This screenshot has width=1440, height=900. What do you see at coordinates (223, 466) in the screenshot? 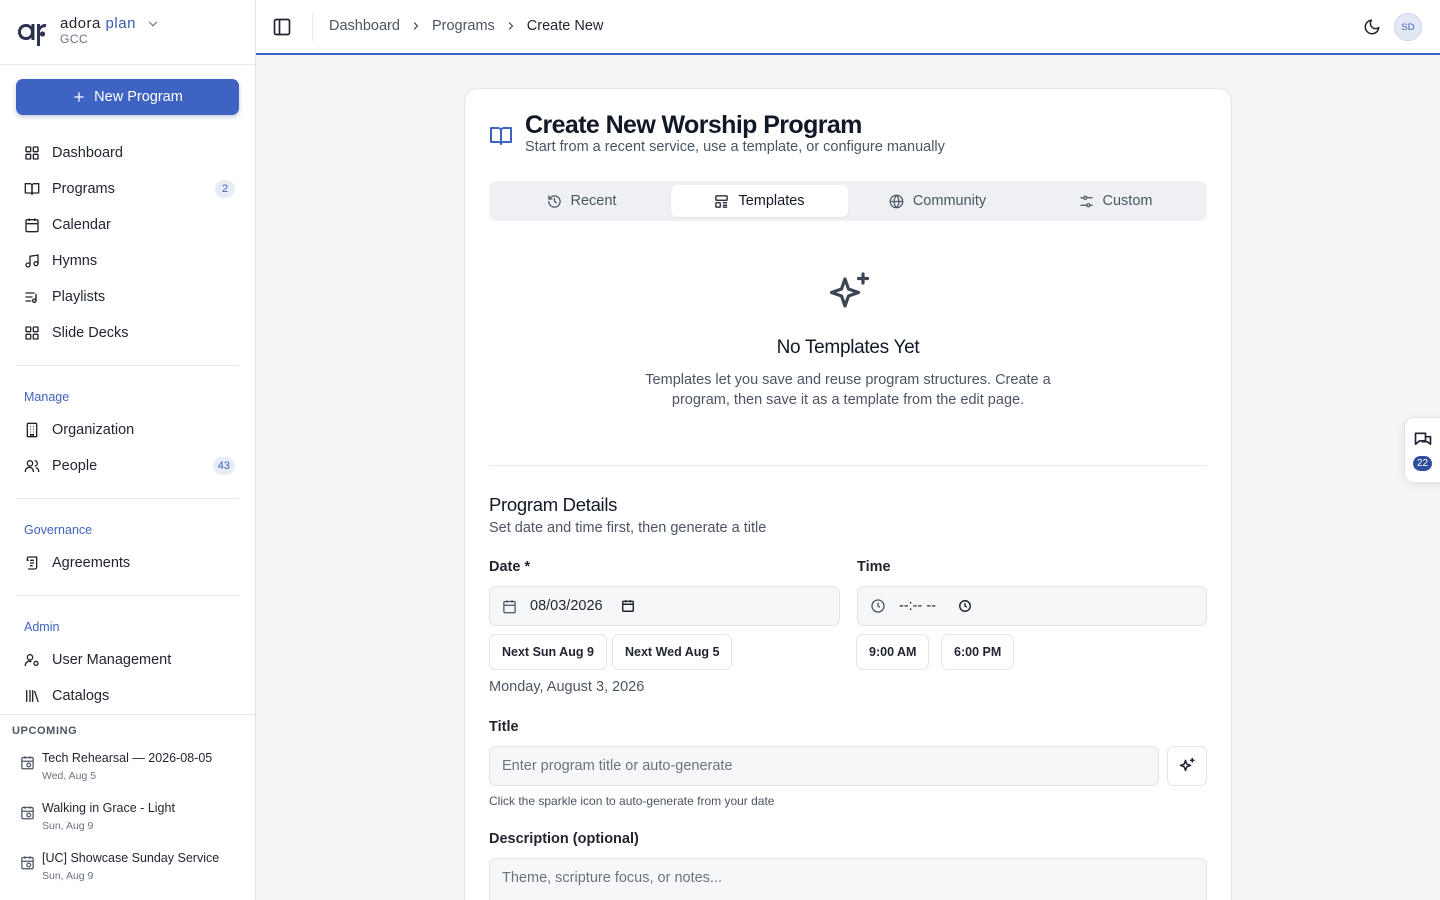
I see `count-badge: 43` at bounding box center [223, 466].